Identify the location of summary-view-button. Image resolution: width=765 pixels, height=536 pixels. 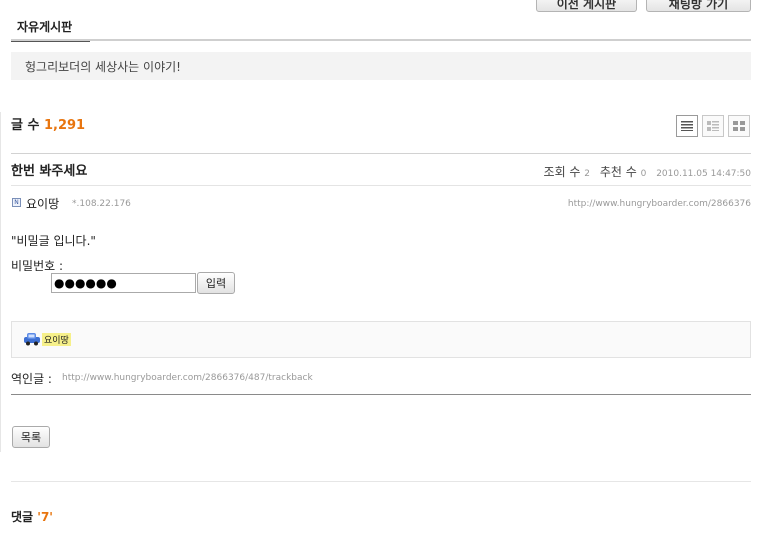
(713, 126).